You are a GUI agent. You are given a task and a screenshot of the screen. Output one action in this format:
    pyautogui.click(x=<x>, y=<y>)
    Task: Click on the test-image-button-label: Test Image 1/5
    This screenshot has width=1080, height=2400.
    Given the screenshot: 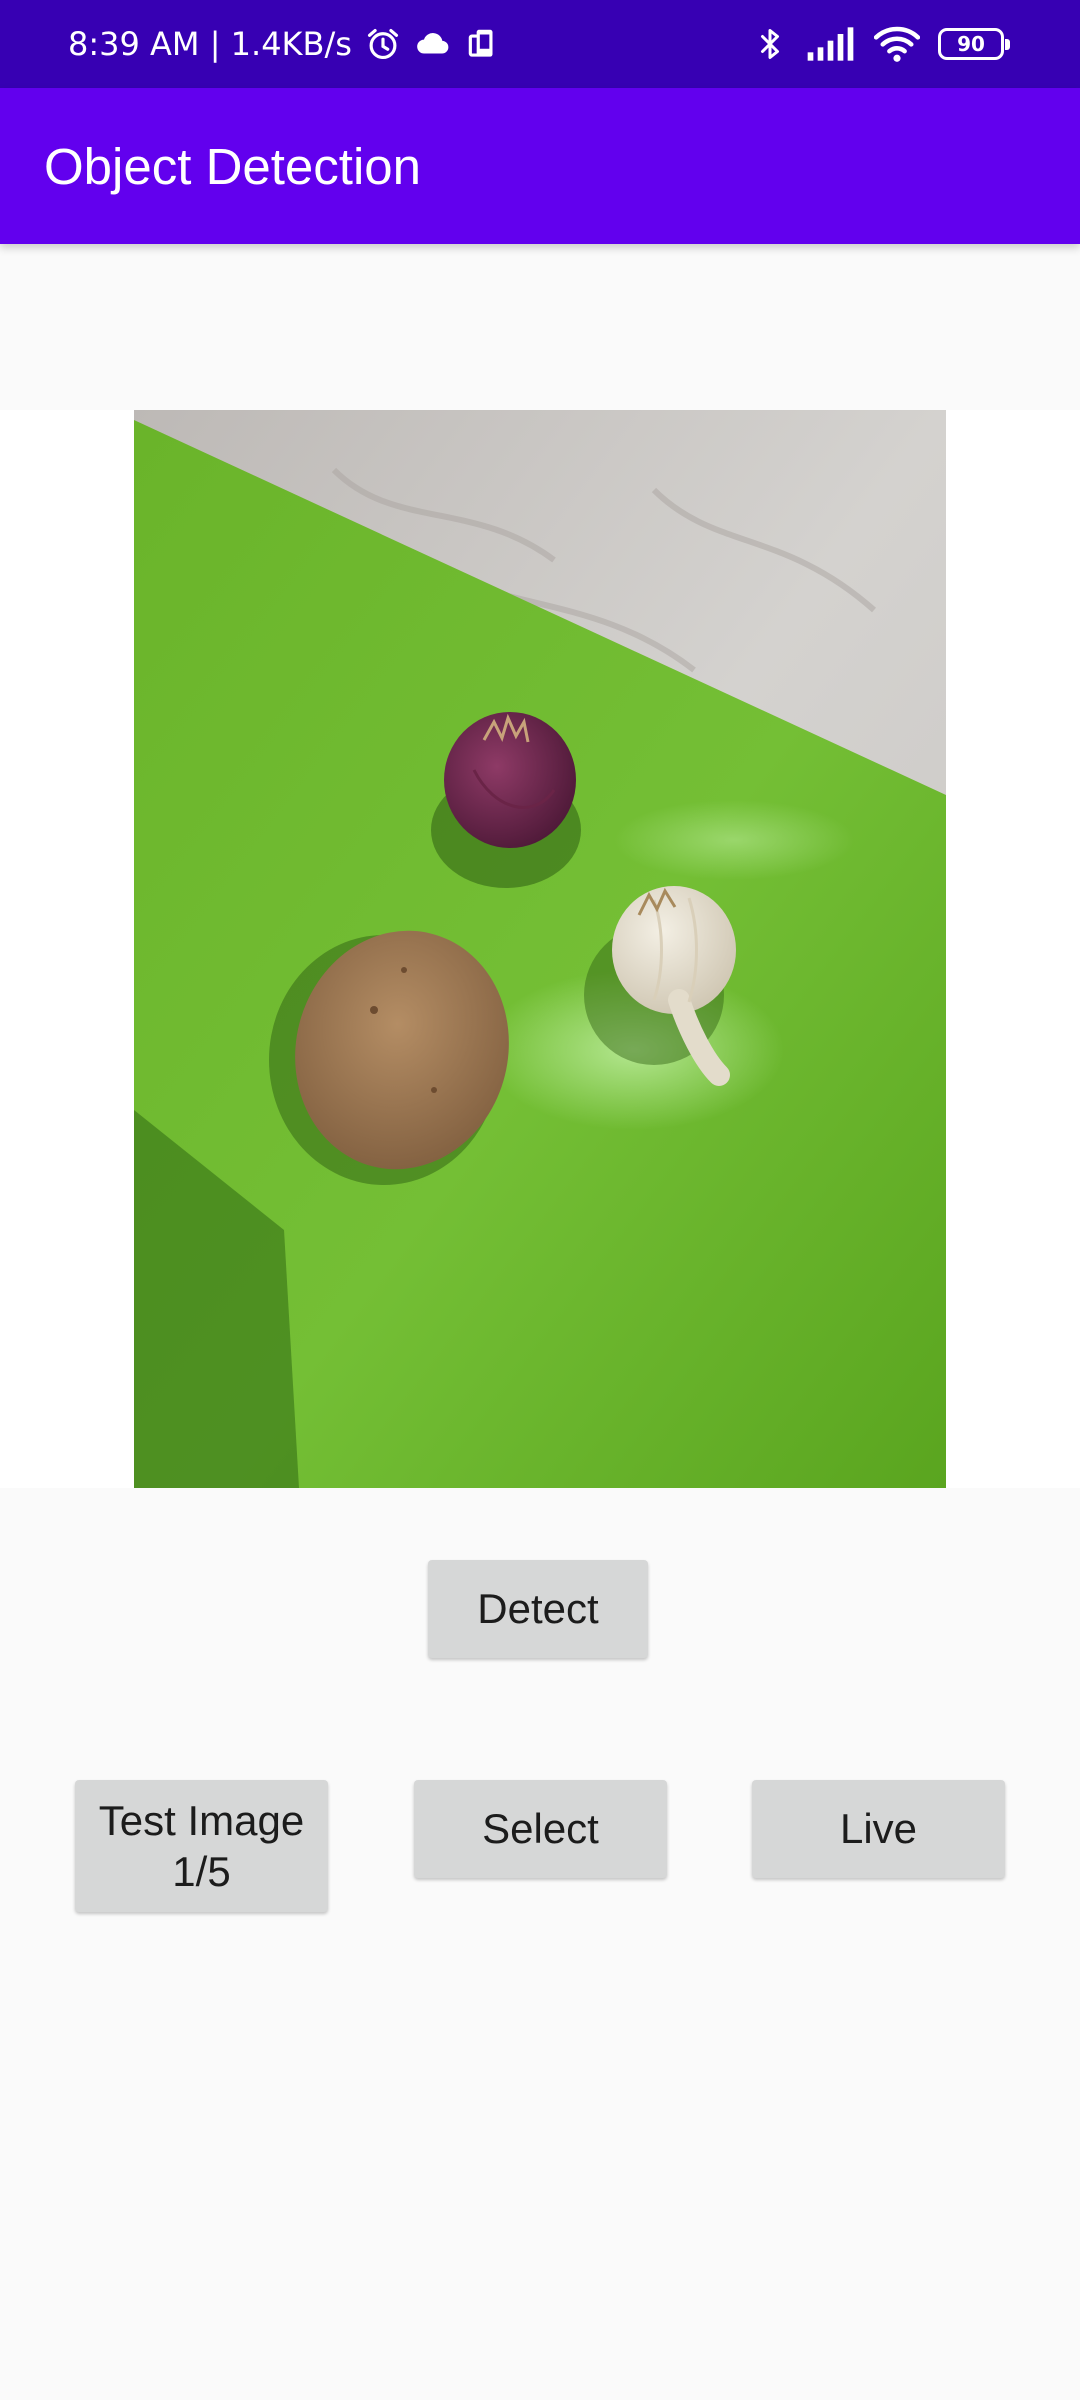 What is the action you would take?
    pyautogui.click(x=201, y=1845)
    